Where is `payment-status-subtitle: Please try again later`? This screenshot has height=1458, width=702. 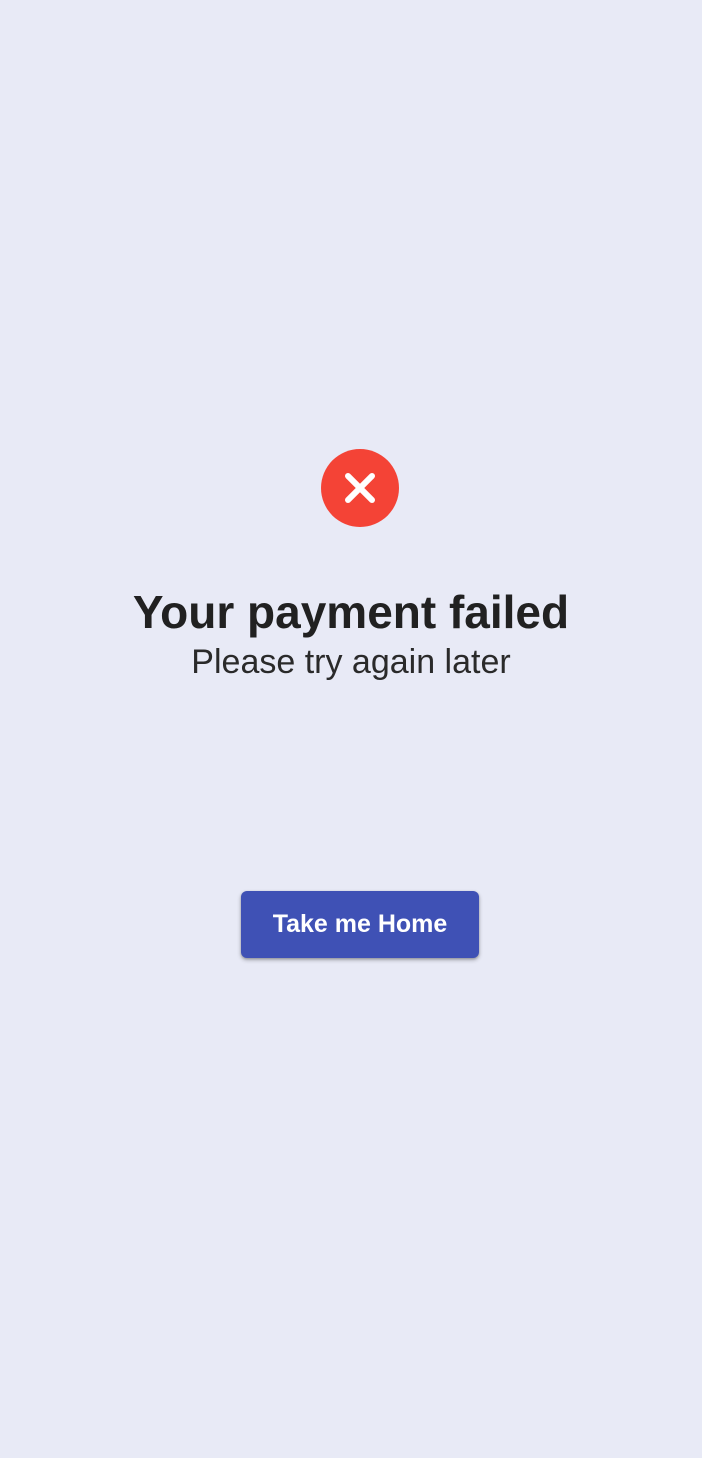
payment-status-subtitle: Please try again later is located at coordinates (351, 662).